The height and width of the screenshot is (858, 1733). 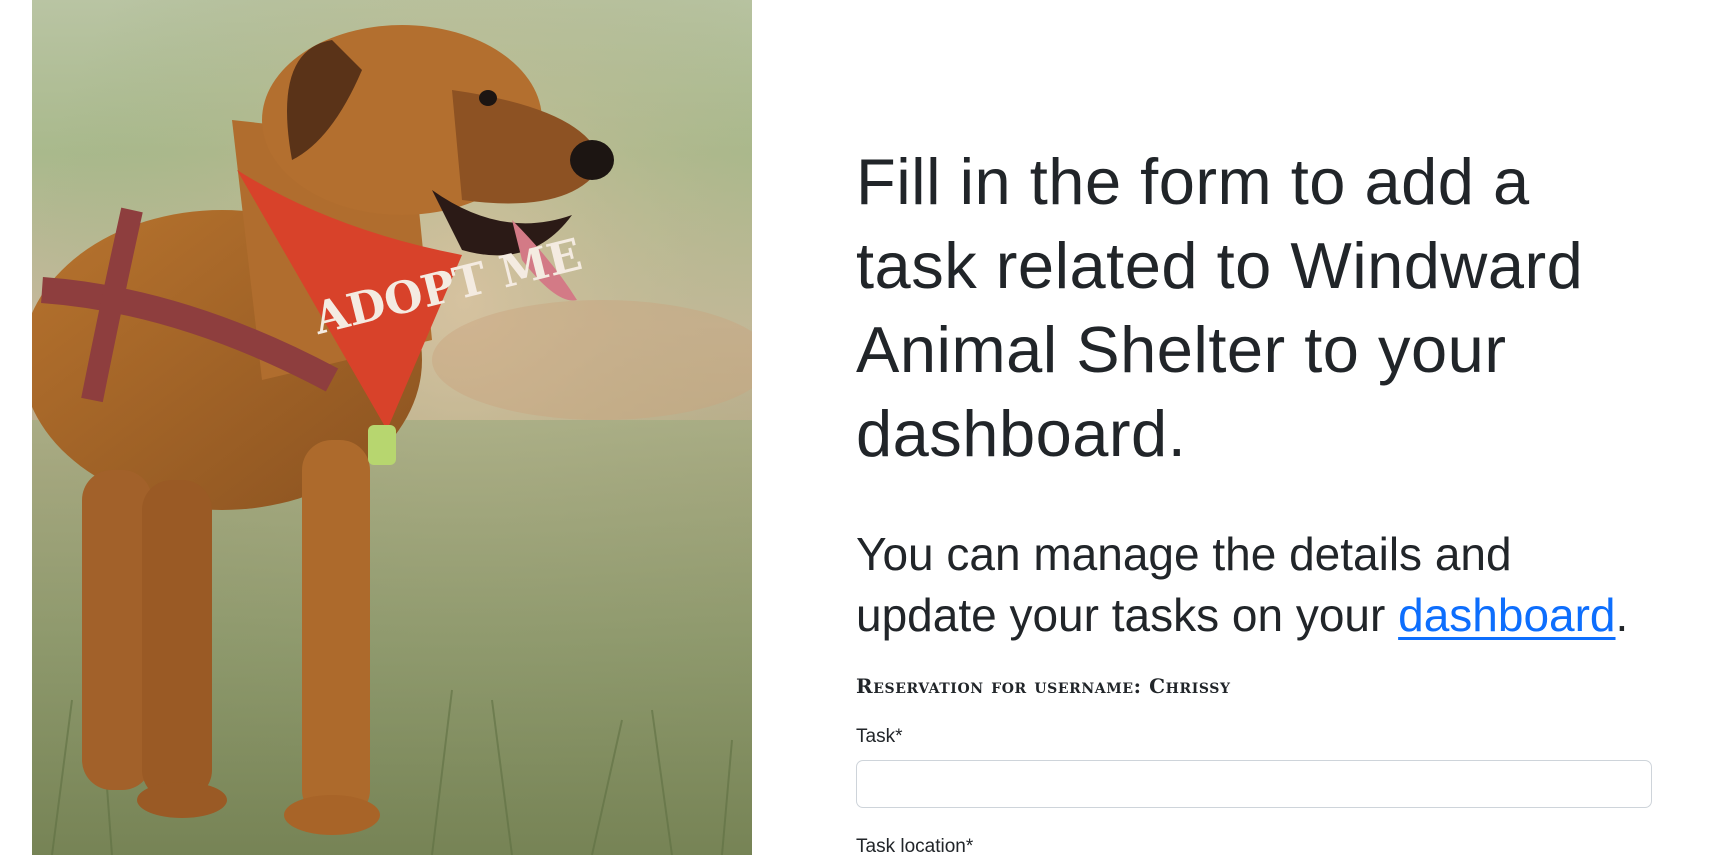 What do you see at coordinates (1043, 686) in the screenshot?
I see `reservation-username: Reservation for username: Chrissy` at bounding box center [1043, 686].